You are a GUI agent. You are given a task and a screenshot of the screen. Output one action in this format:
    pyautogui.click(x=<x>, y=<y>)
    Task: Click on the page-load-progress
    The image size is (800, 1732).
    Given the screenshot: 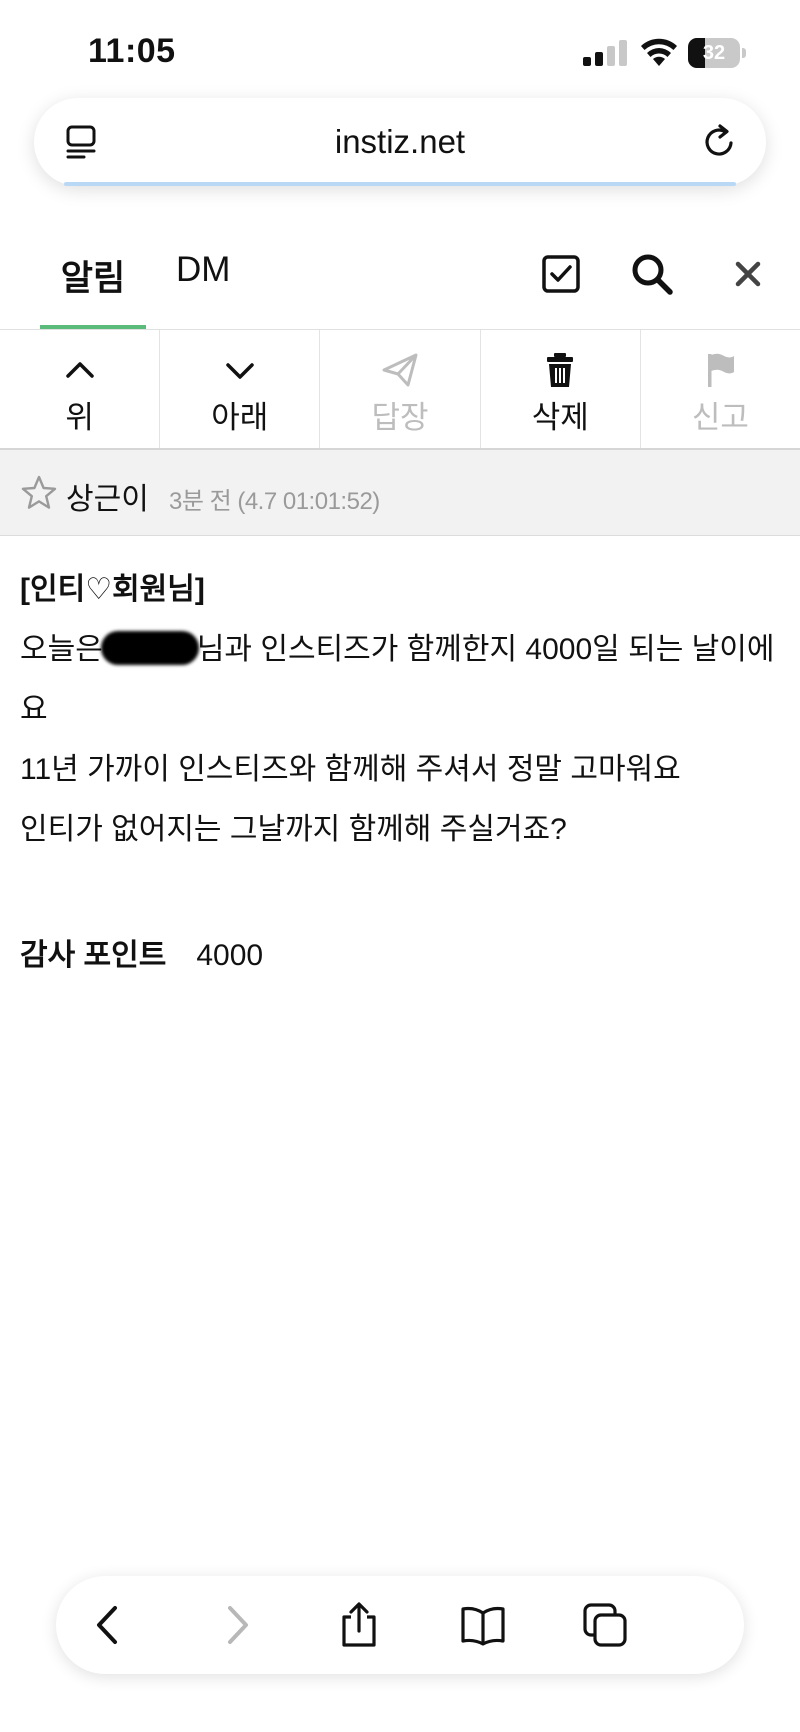 What is the action you would take?
    pyautogui.click(x=400, y=184)
    